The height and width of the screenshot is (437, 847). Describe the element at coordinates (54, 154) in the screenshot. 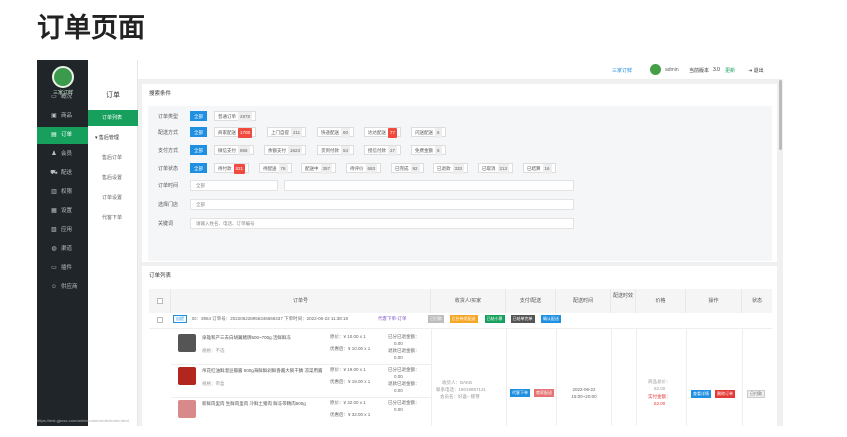

I see `users-icon: ♟` at that location.